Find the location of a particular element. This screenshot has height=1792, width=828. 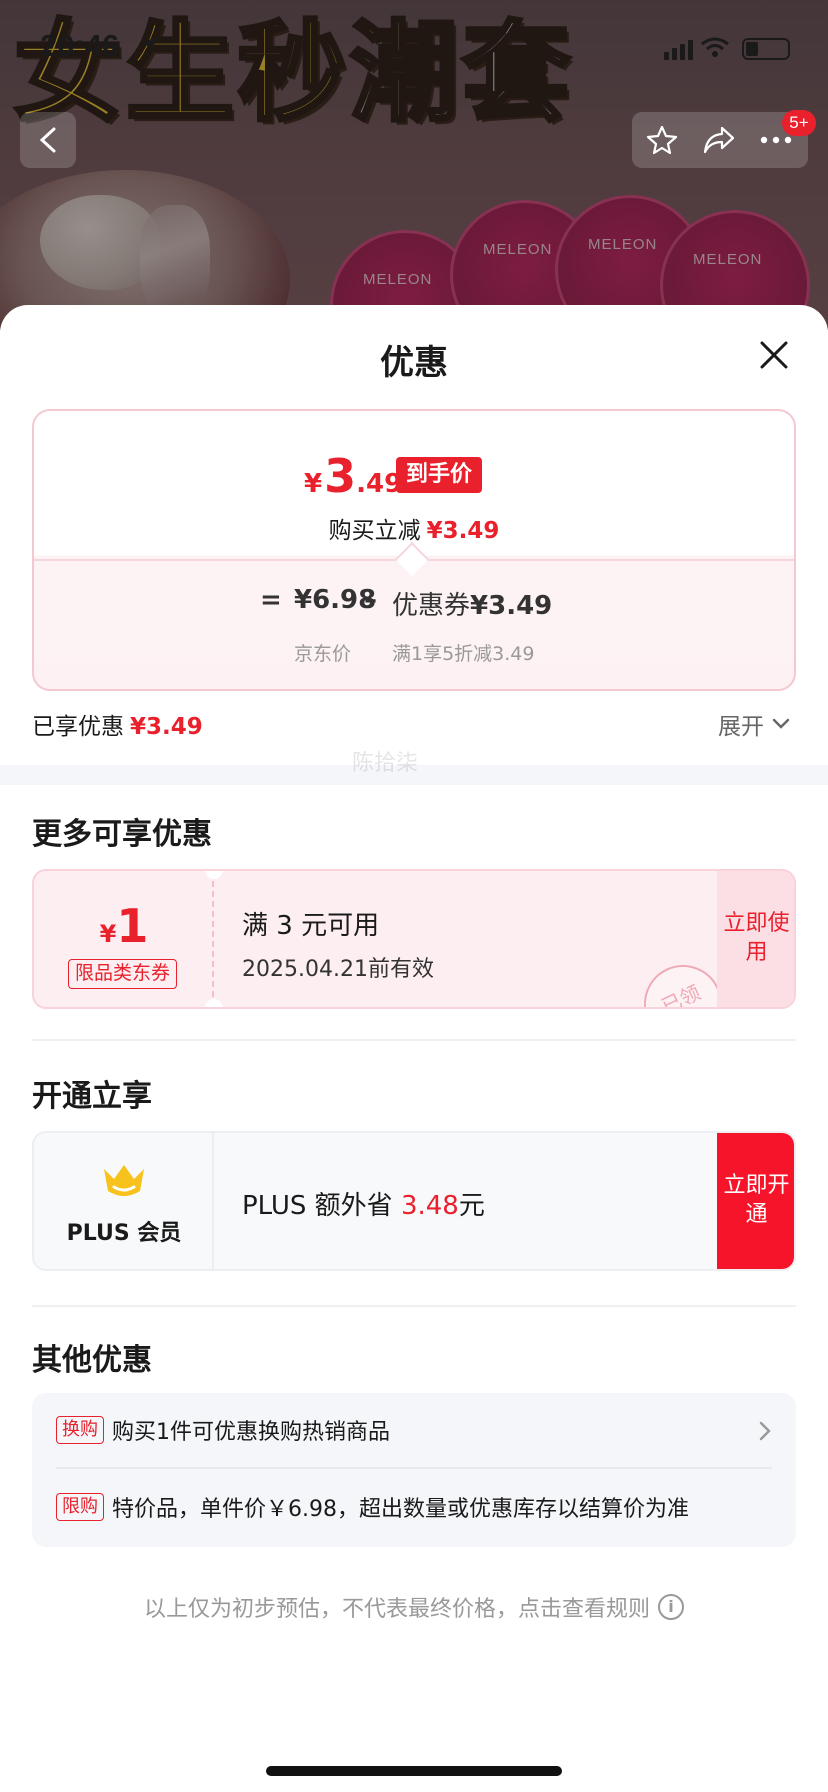

membership-title: 开通立享 is located at coordinates (92, 1096).